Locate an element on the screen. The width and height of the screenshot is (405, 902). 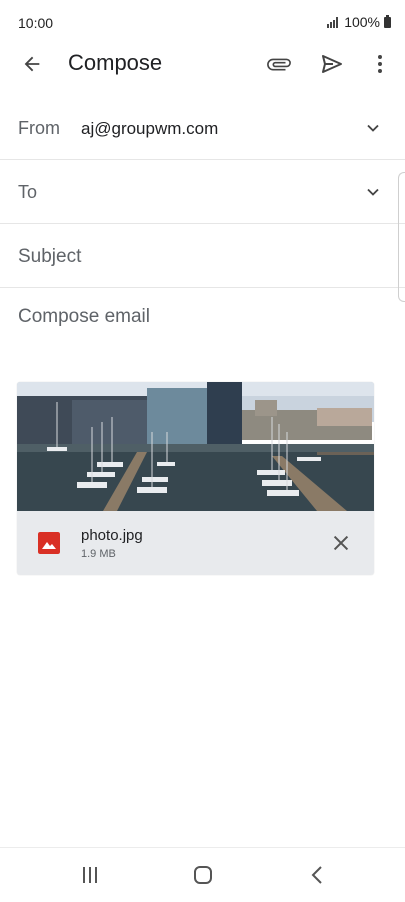
app-bar: Compose is located at coordinates (202, 66).